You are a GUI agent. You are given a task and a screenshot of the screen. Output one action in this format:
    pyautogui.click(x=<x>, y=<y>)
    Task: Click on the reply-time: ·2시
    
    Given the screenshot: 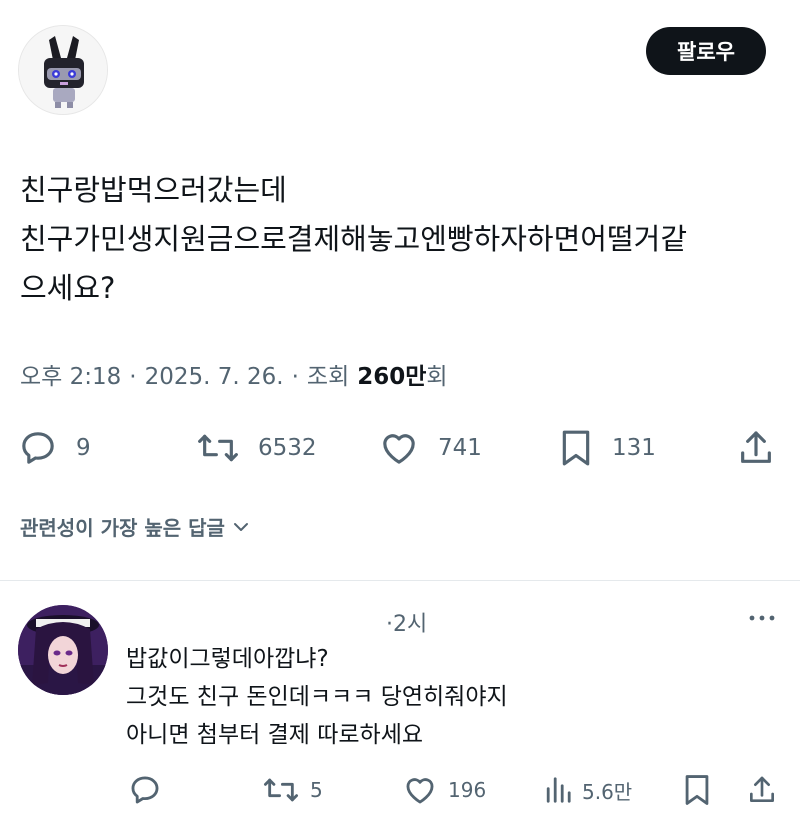 What is the action you would take?
    pyautogui.click(x=406, y=622)
    